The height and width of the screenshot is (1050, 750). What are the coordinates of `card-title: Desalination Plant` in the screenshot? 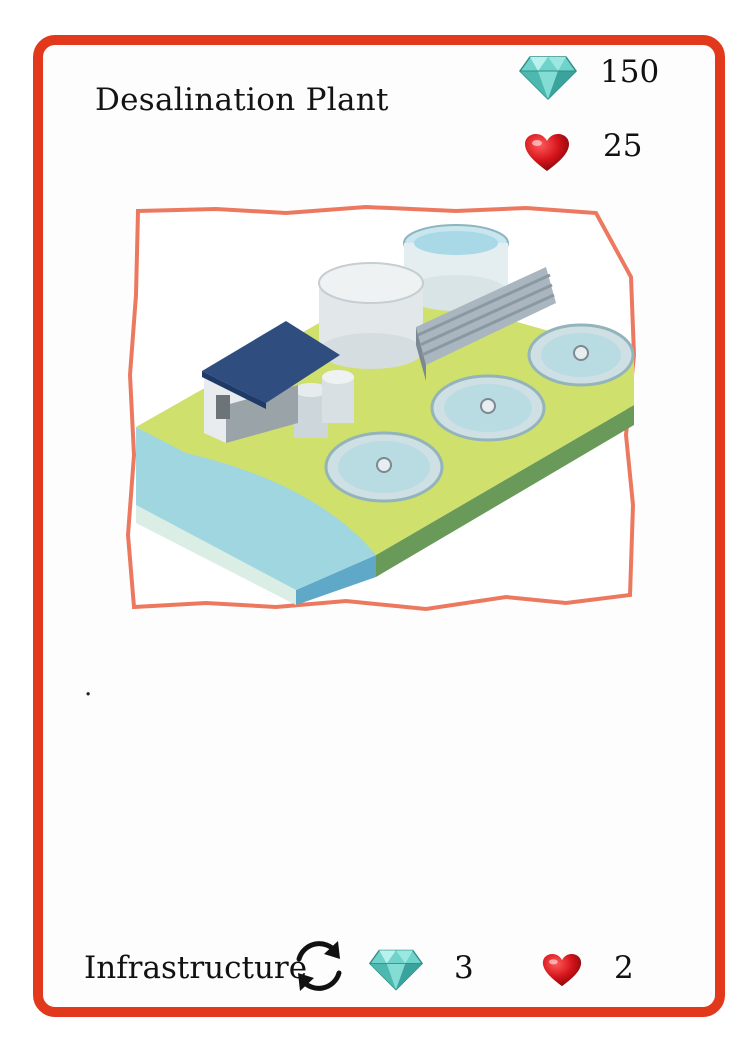 It's located at (242, 100).